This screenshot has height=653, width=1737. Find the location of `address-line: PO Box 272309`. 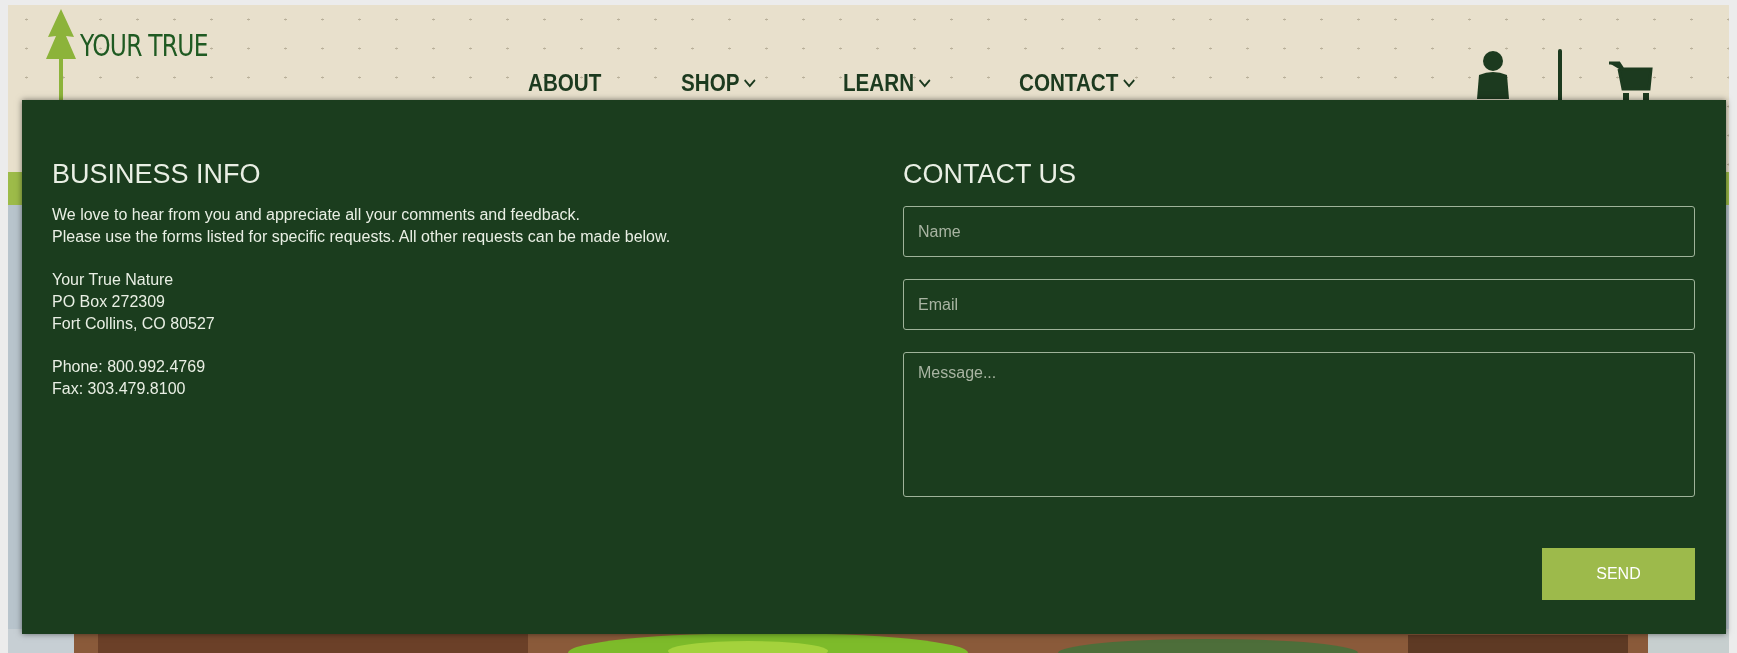

address-line: PO Box 272309 is located at coordinates (109, 302).